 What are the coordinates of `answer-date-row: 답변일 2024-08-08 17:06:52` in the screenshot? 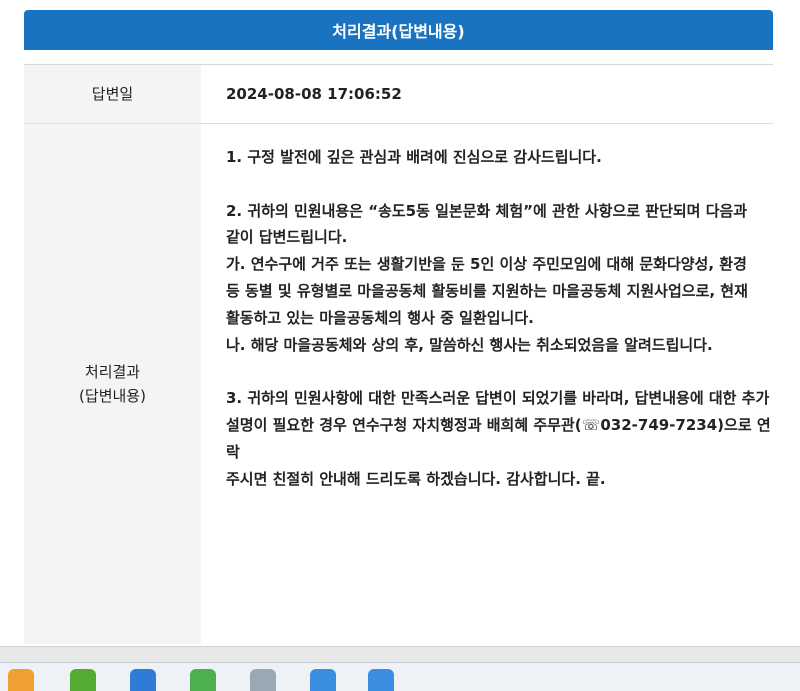 It's located at (398, 94).